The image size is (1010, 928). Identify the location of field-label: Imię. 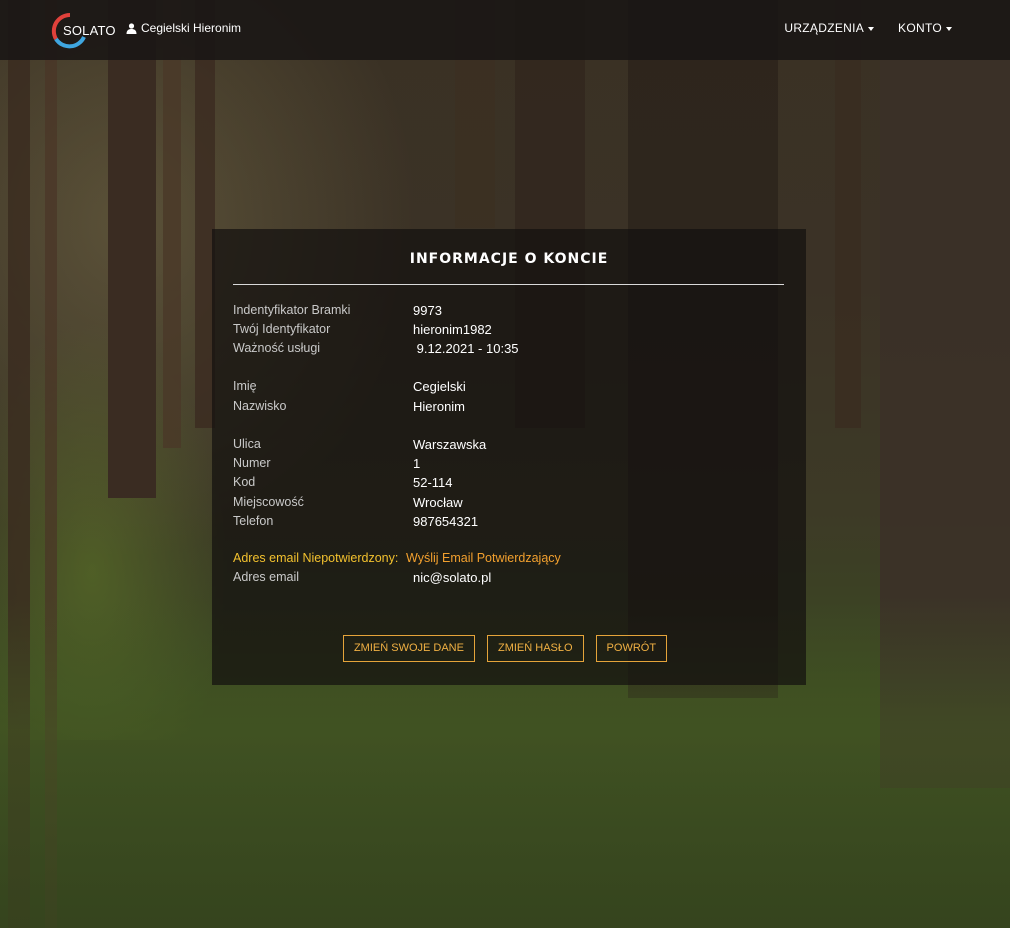
(245, 386).